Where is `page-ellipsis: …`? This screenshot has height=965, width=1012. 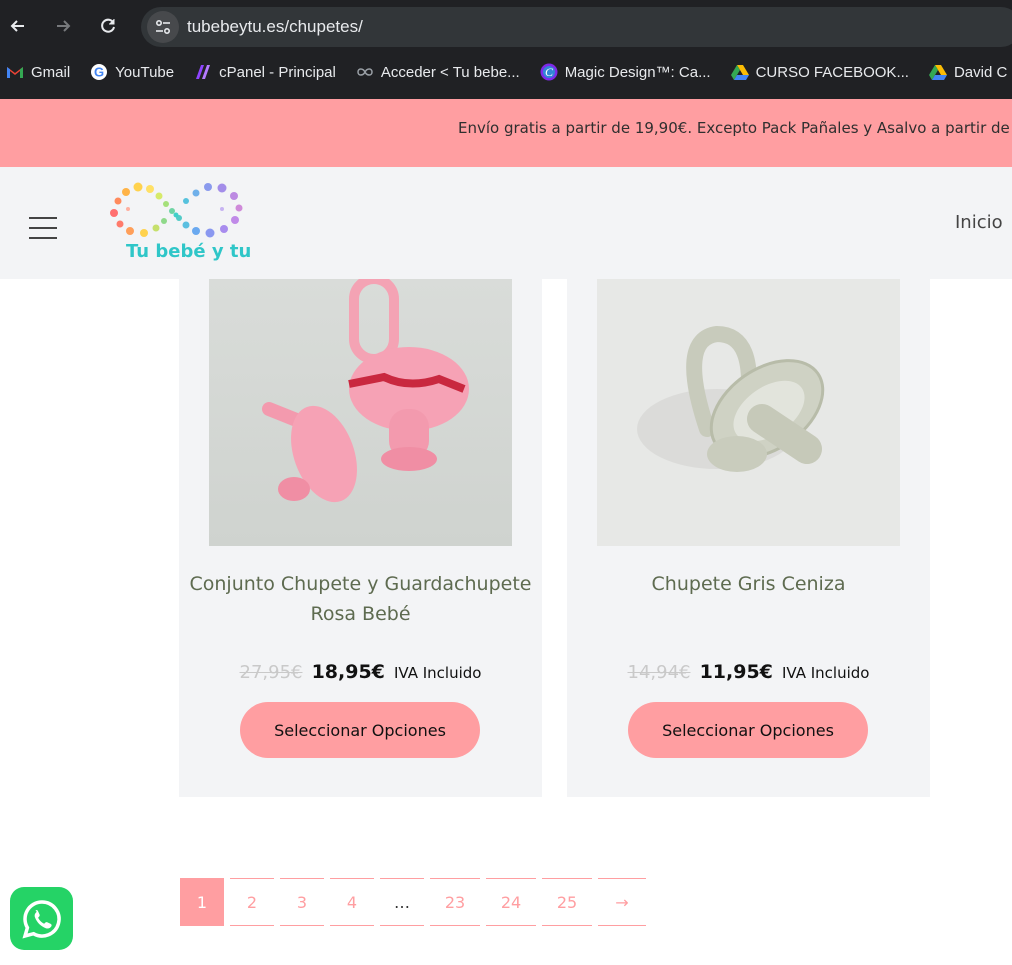 page-ellipsis: … is located at coordinates (402, 902).